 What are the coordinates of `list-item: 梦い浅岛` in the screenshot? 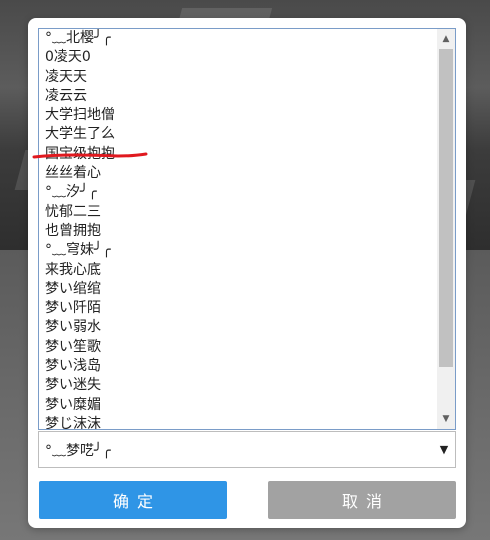 It's located at (238, 366).